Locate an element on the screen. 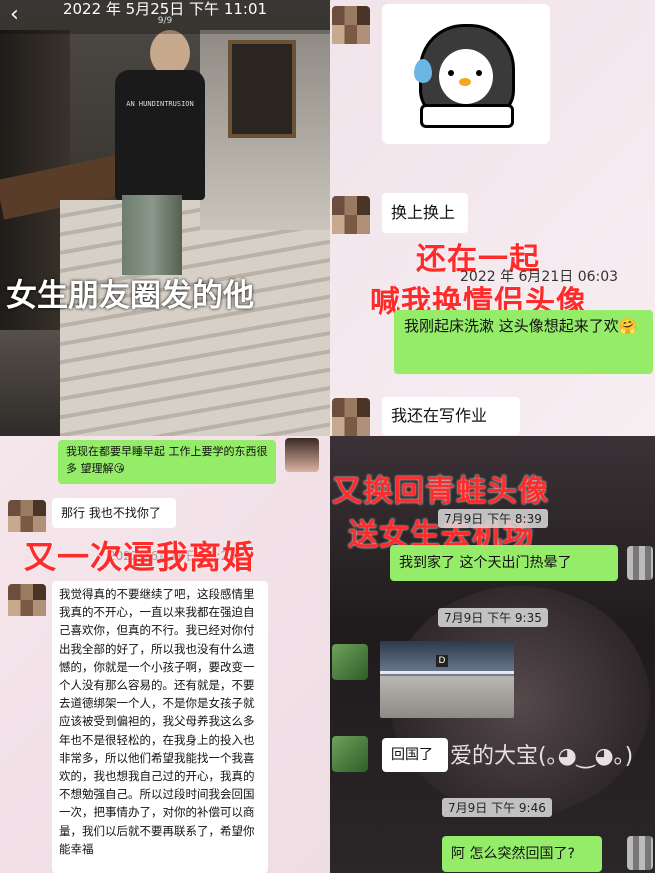 This screenshot has height=873, width=655. message-bubble: 换上换上 is located at coordinates (425, 213).